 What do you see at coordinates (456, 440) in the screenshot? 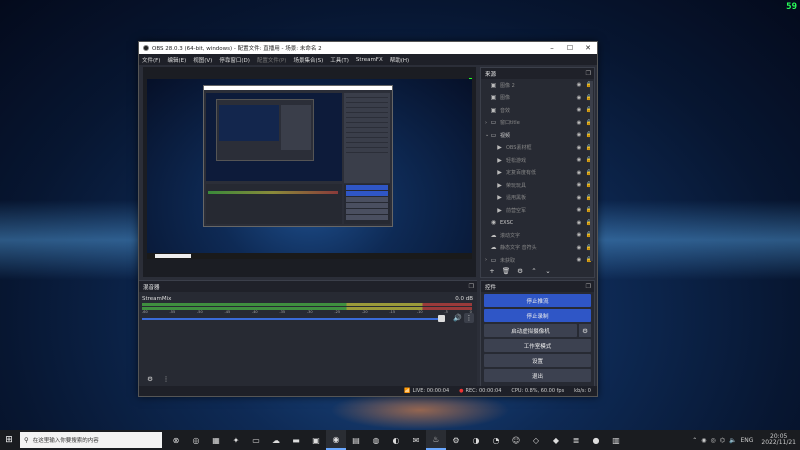
I see `app-icon: ⚙` at bounding box center [456, 440].